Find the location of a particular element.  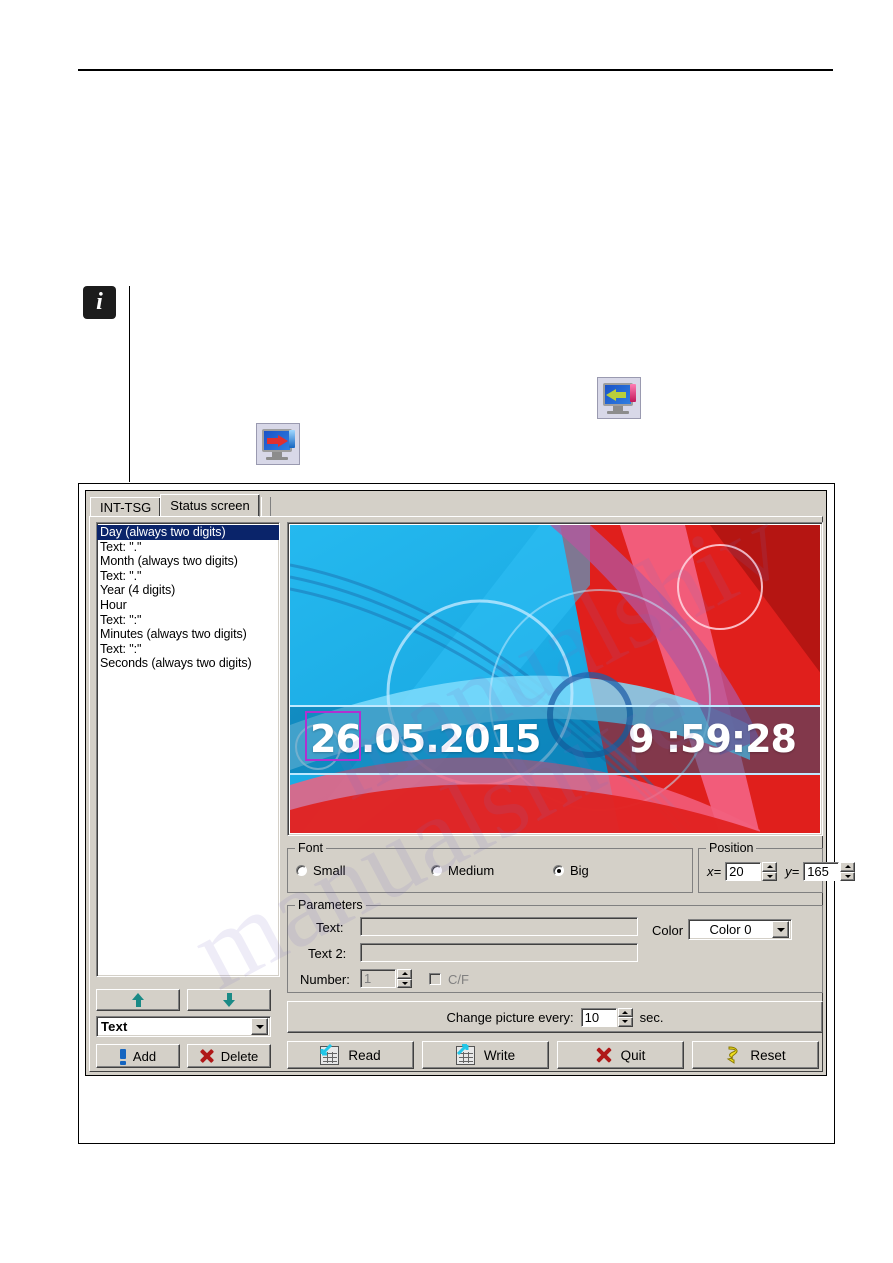

radio-font-medium-label: Medium is located at coordinates (471, 870).